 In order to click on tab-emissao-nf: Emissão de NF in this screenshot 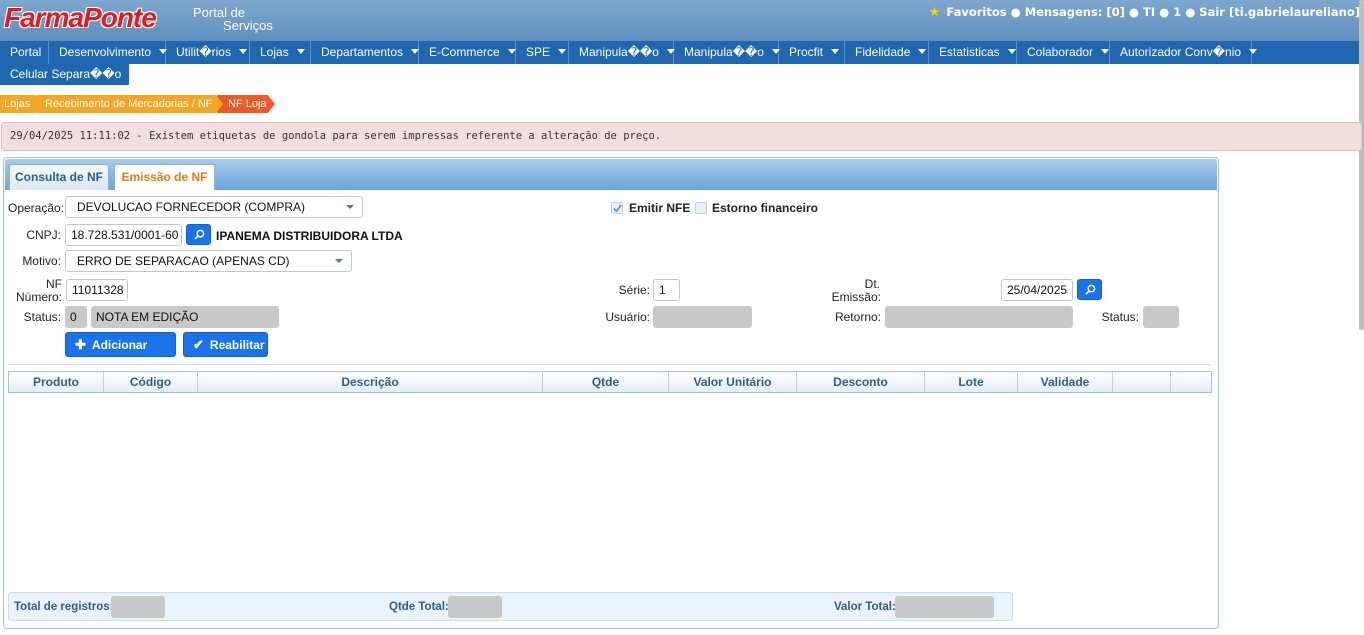, I will do `click(164, 177)`.